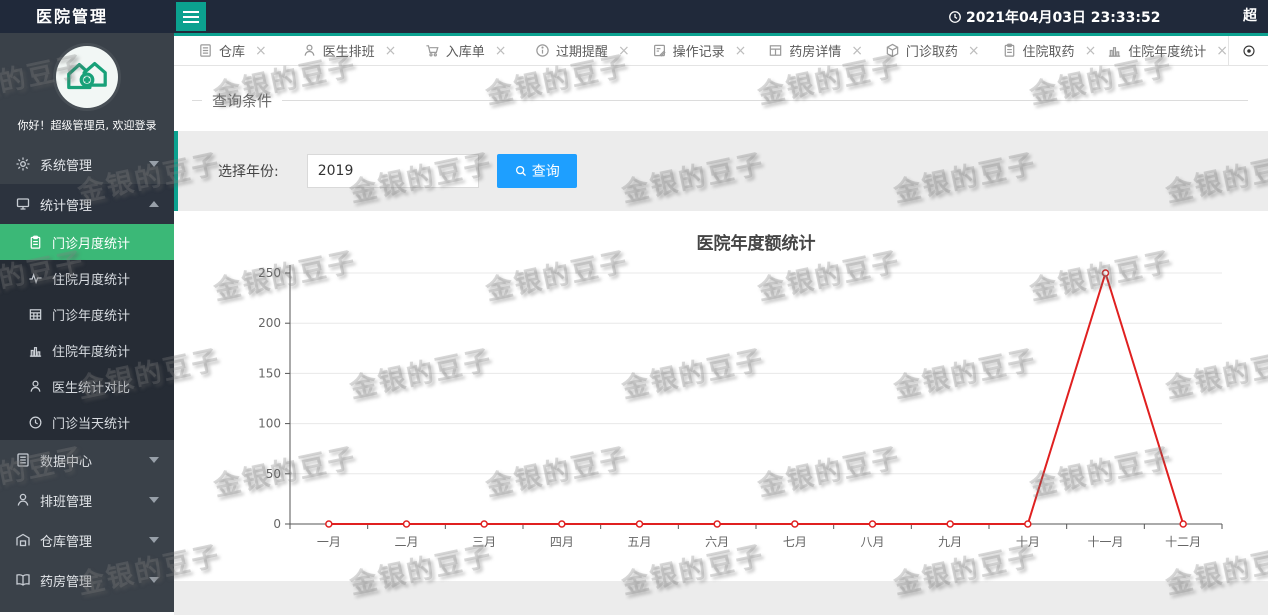 Image resolution: width=1268 pixels, height=615 pixels. I want to click on year-select-label: 选择年份:, so click(248, 172).